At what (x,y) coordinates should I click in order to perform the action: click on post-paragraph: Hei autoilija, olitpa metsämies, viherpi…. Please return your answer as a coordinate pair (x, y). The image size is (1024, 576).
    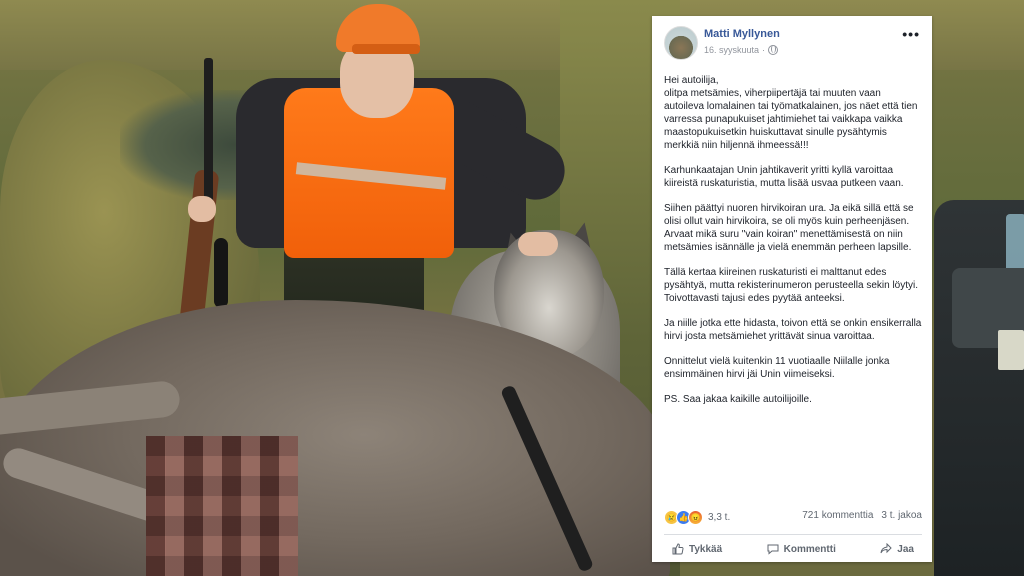
    Looking at the image, I should click on (791, 113).